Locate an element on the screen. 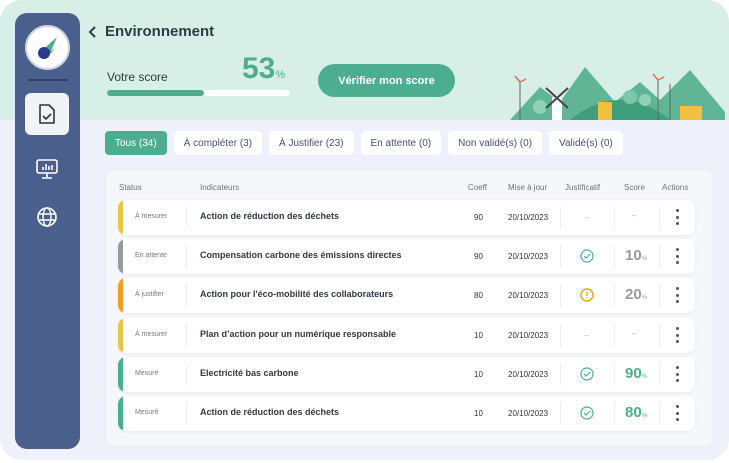 The height and width of the screenshot is (463, 729). score-progress-bar is located at coordinates (198, 93).